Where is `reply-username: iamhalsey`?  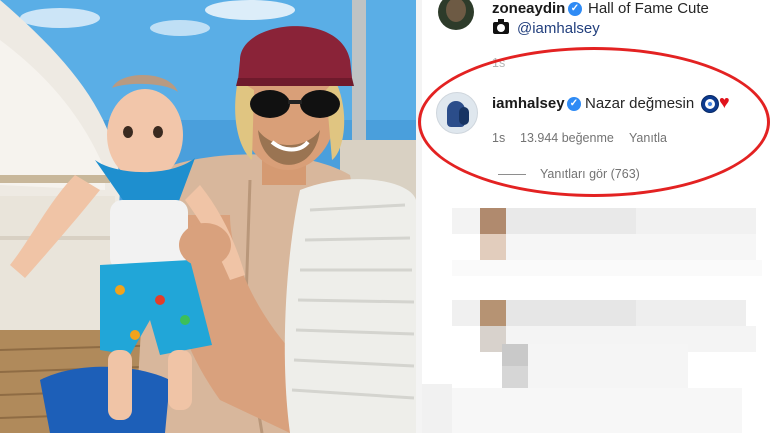
reply-username: iamhalsey is located at coordinates (528, 103).